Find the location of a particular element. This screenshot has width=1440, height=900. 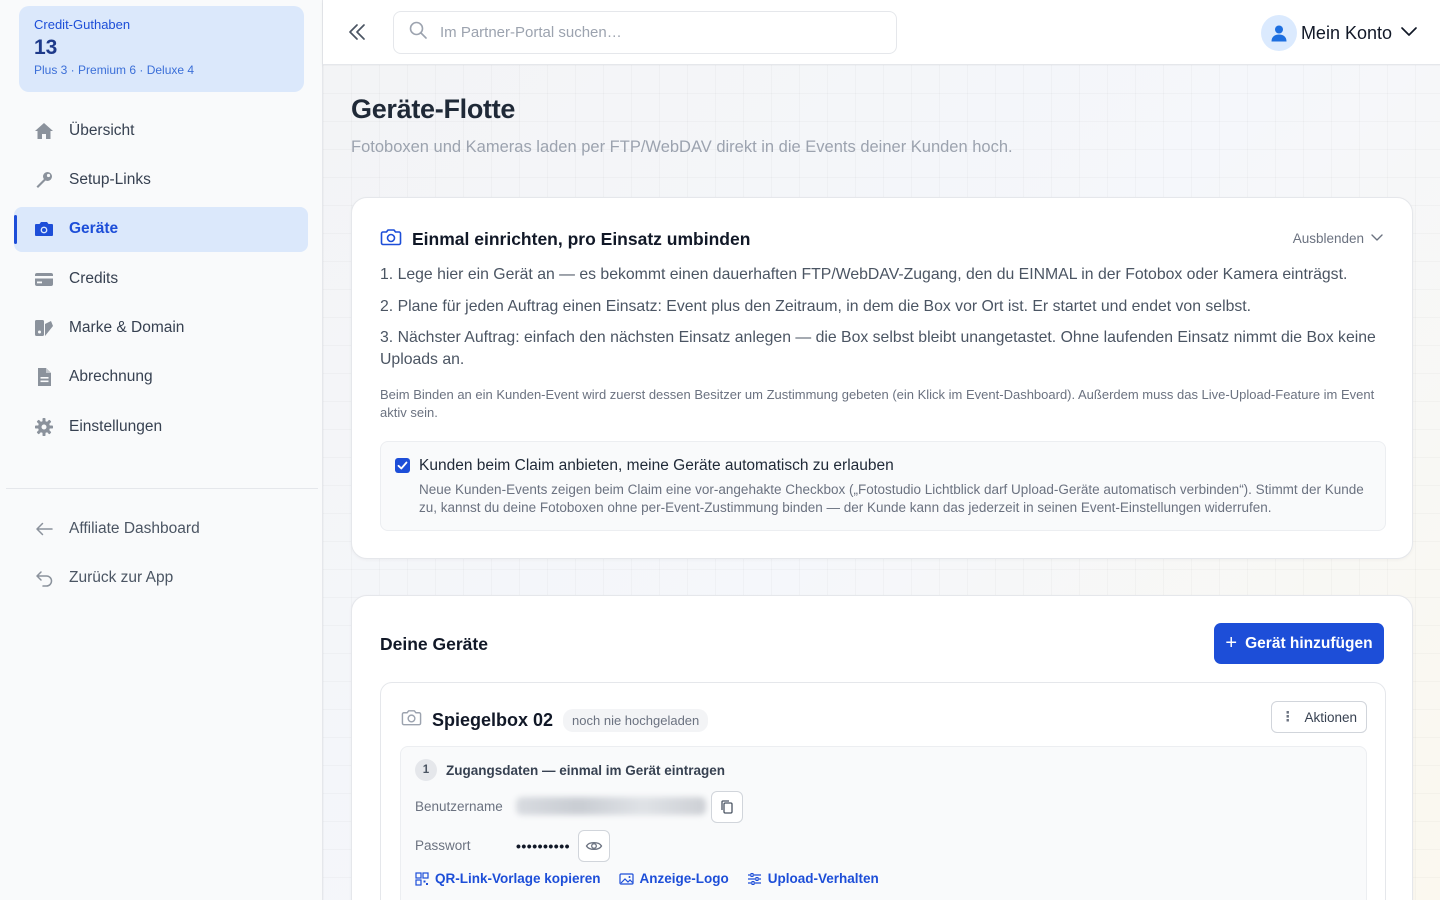

account-menu: Mein Konto is located at coordinates (1339, 33).